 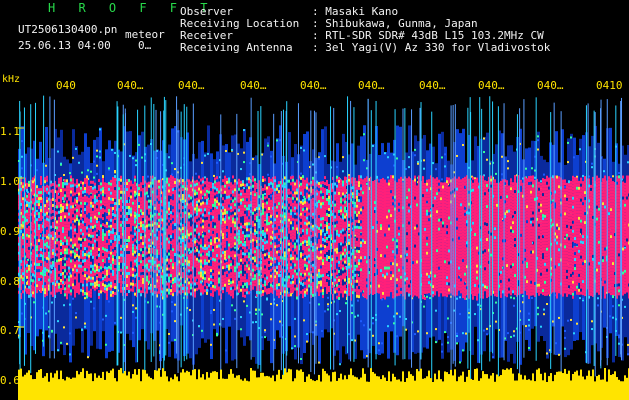 I want to click on y-tick: 0.7, so click(x=10, y=330).